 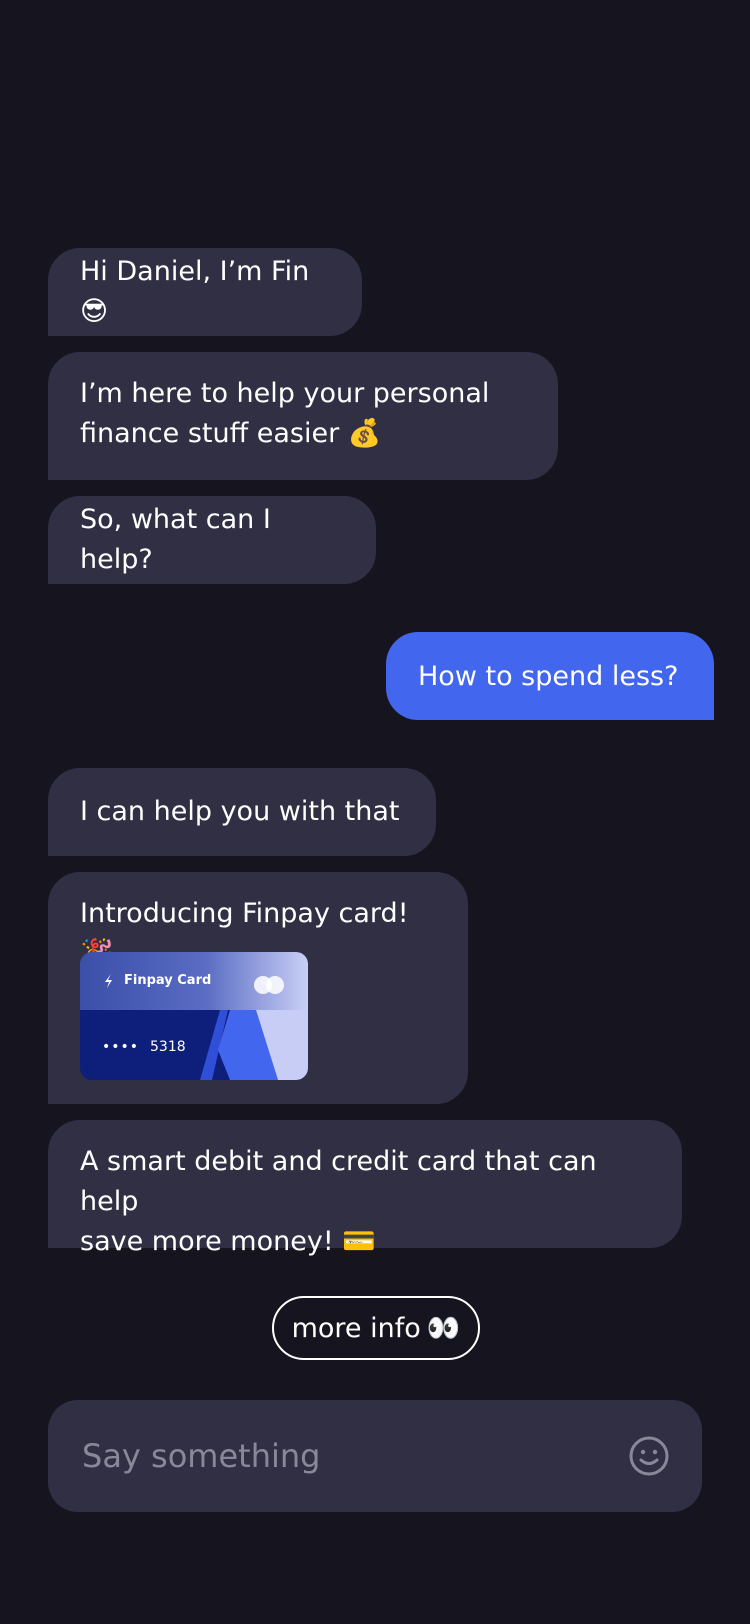 I want to click on more-info-button: more info 👀, so click(x=376, y=1328).